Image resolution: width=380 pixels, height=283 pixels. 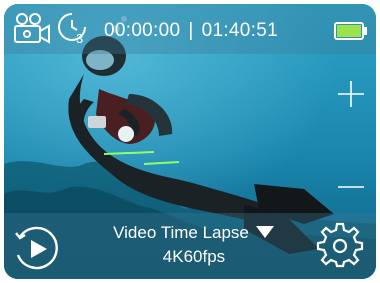 What do you see at coordinates (239, 30) in the screenshot?
I see `remaining-time: 01:40:51` at bounding box center [239, 30].